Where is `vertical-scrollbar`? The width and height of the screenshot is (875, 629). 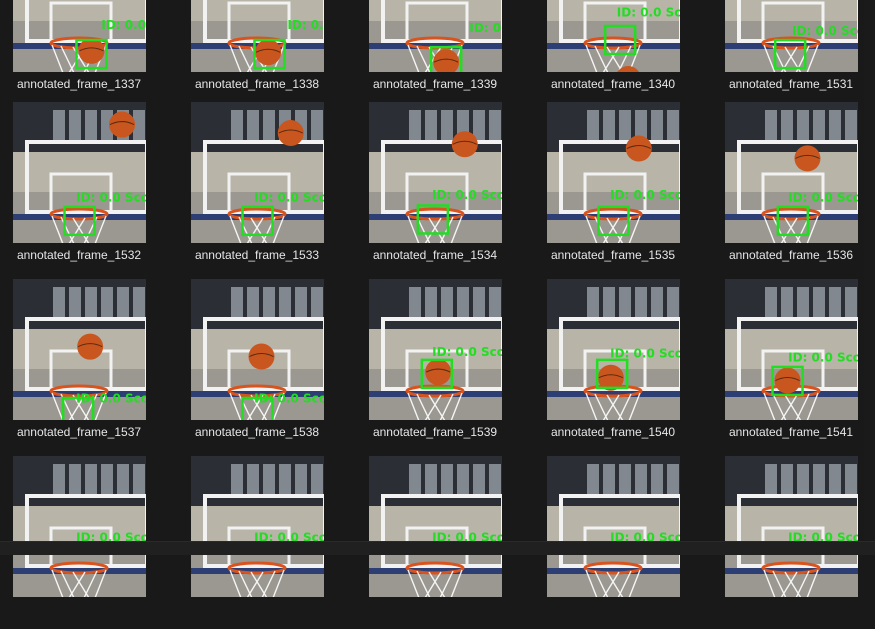
vertical-scrollbar is located at coordinates (869, 270).